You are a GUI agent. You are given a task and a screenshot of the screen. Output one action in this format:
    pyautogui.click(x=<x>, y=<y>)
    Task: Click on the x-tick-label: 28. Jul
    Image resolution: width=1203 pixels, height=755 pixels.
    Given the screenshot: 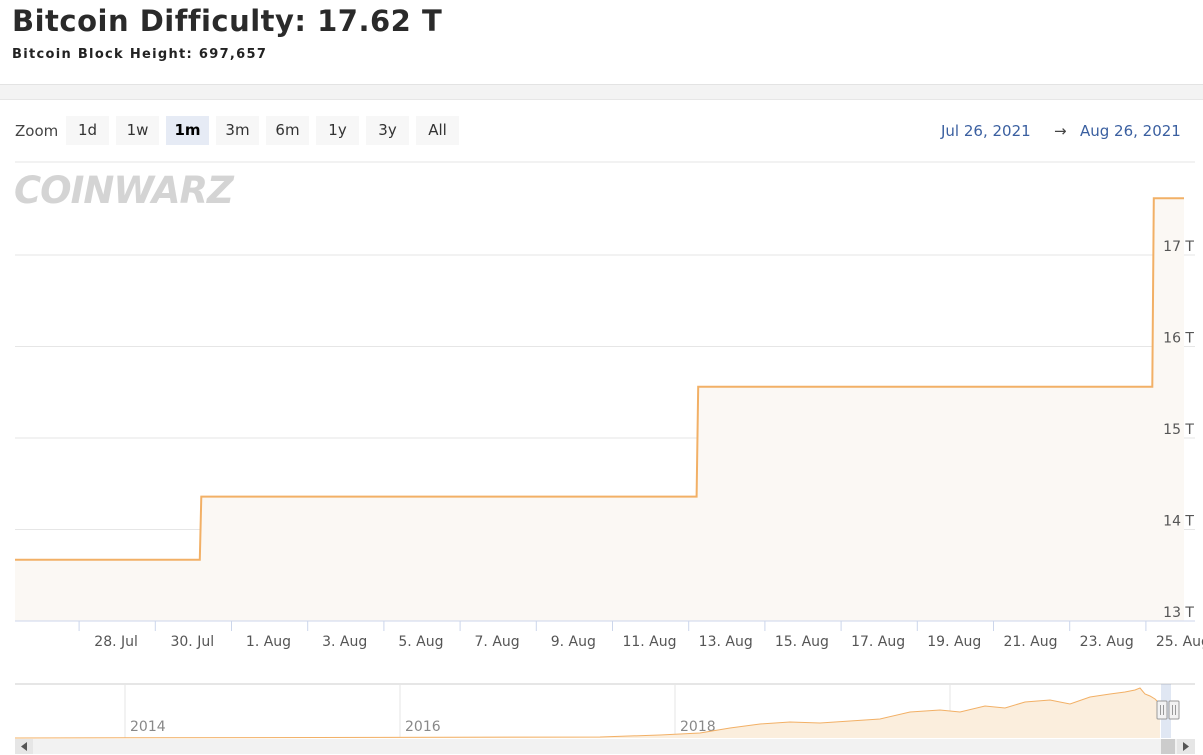 What is the action you would take?
    pyautogui.click(x=116, y=642)
    